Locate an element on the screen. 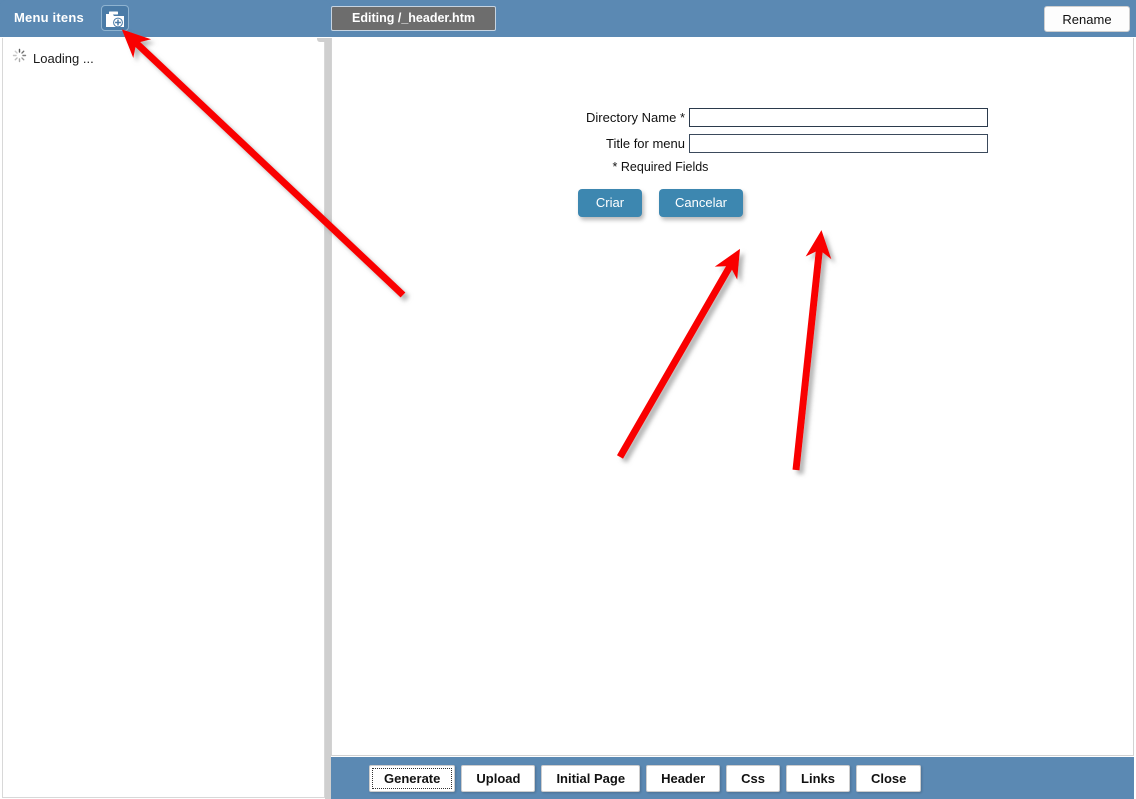 The image size is (1136, 799). generate-button: Generate is located at coordinates (412, 778).